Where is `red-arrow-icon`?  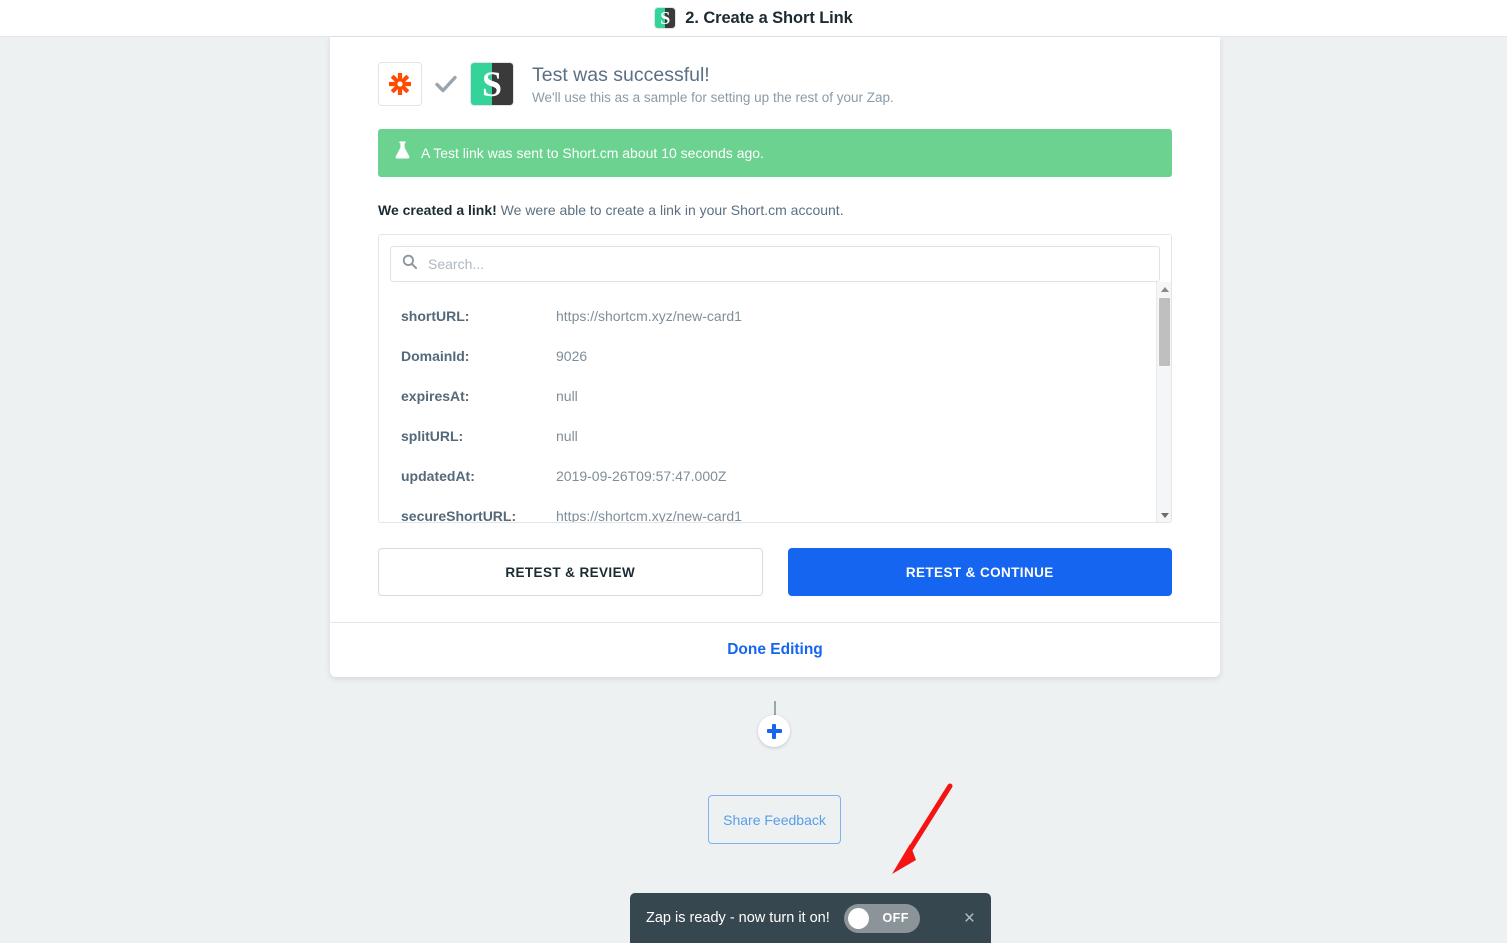
red-arrow-icon is located at coordinates (923, 830).